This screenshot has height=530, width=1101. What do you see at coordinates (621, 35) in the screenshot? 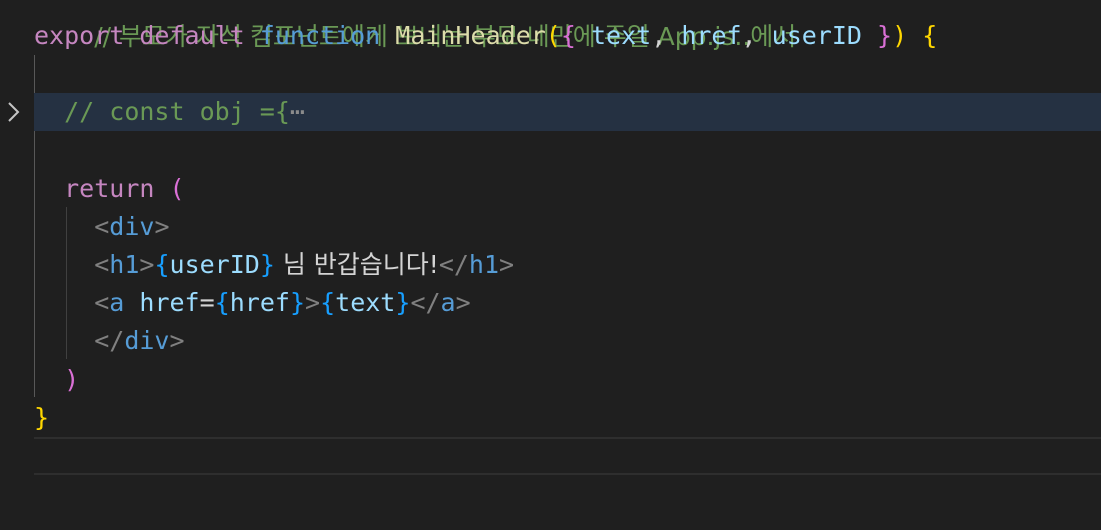
I see `param-text: text` at bounding box center [621, 35].